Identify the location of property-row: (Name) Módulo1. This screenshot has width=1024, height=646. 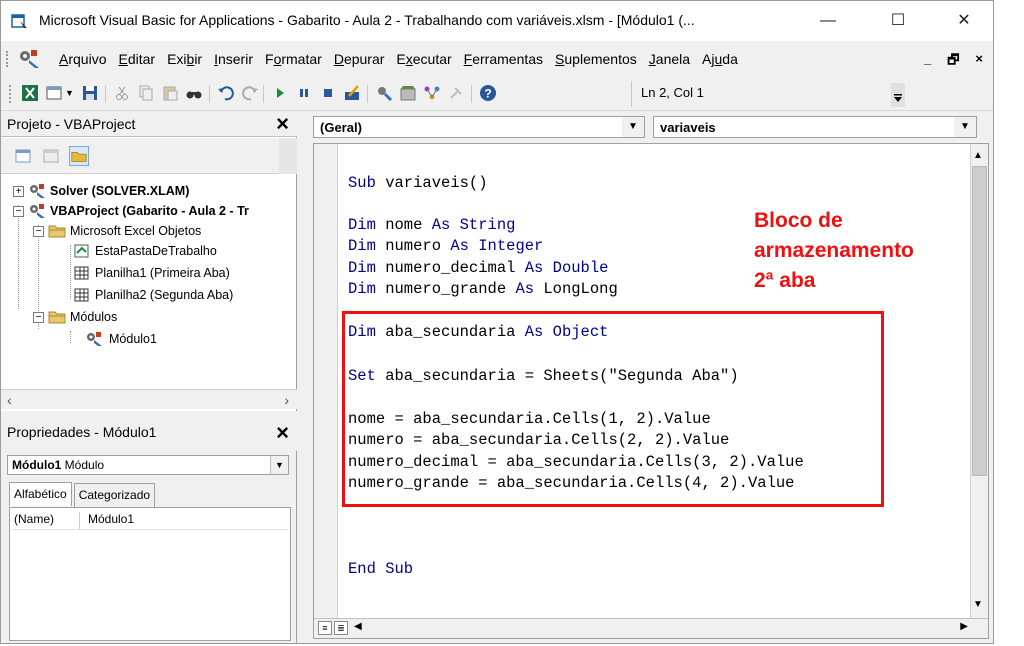
(150, 521).